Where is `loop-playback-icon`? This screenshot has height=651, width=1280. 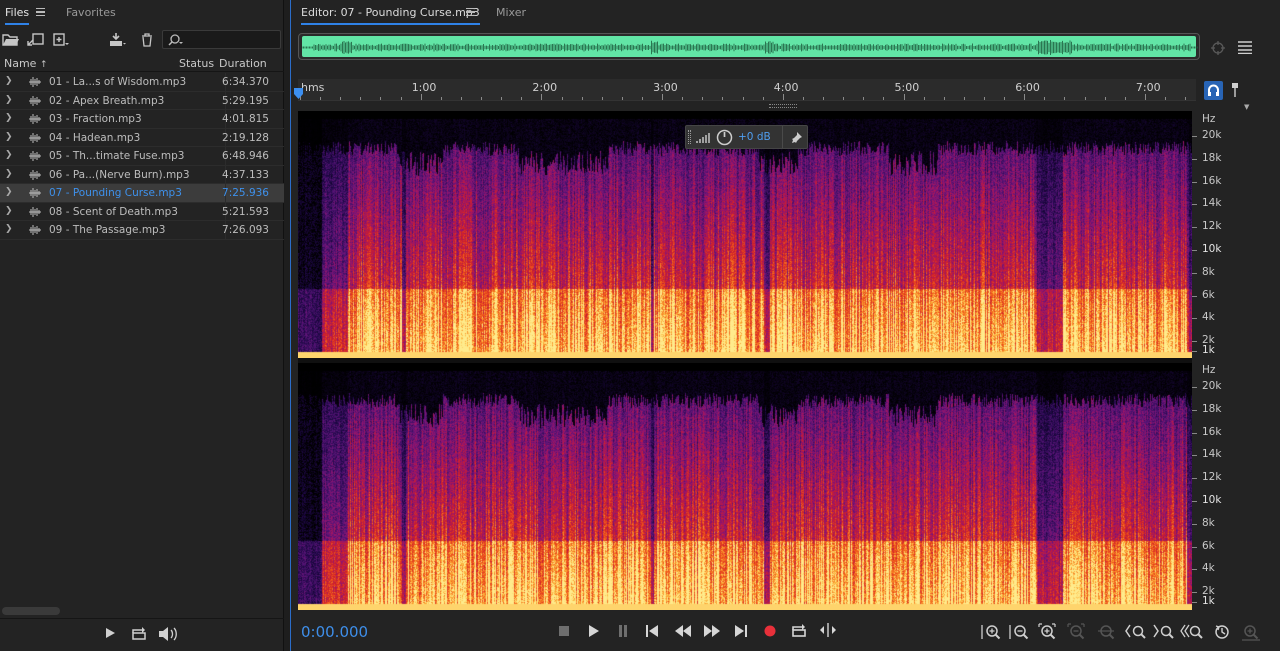
loop-playback-icon is located at coordinates (799, 630).